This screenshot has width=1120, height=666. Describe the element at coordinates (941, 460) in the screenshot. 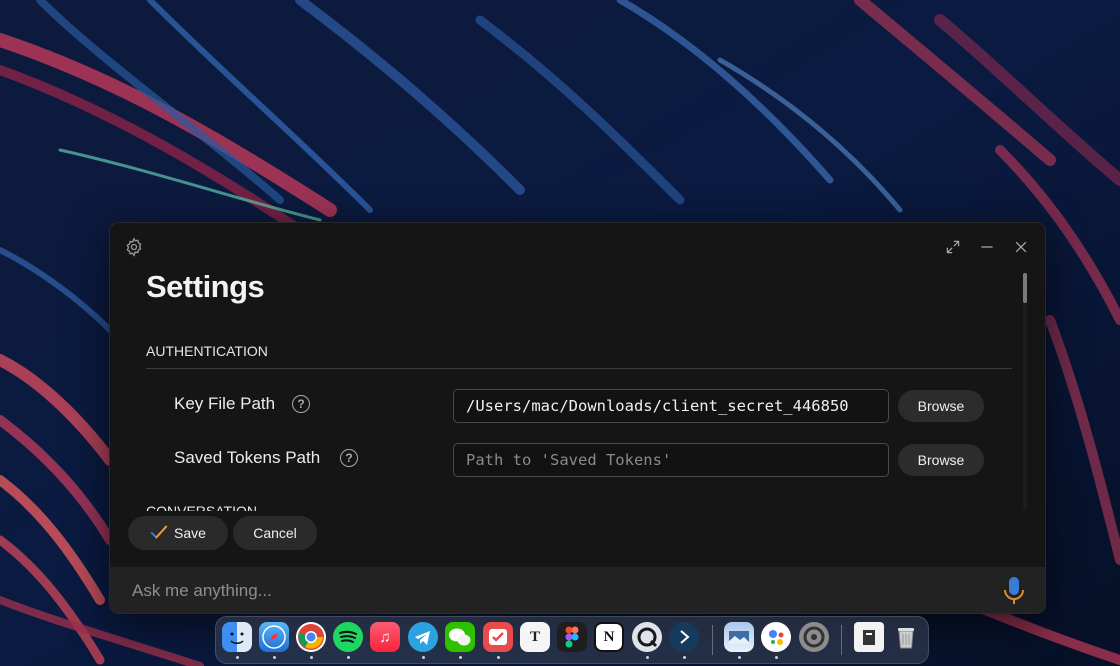

I see `saved-tokens-browse-button: Browse` at that location.